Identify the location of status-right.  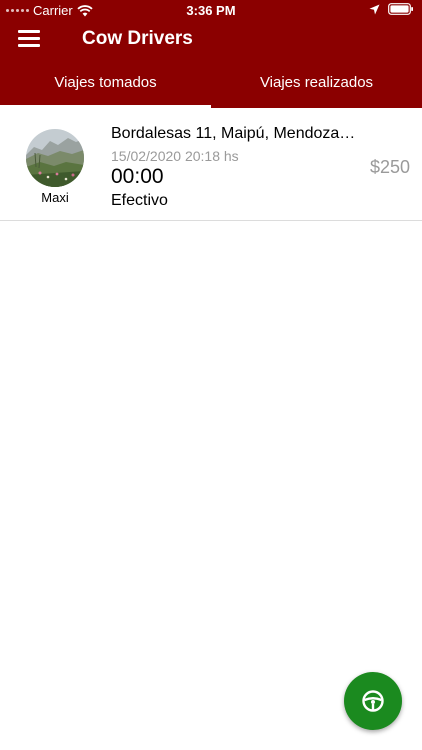
(391, 9).